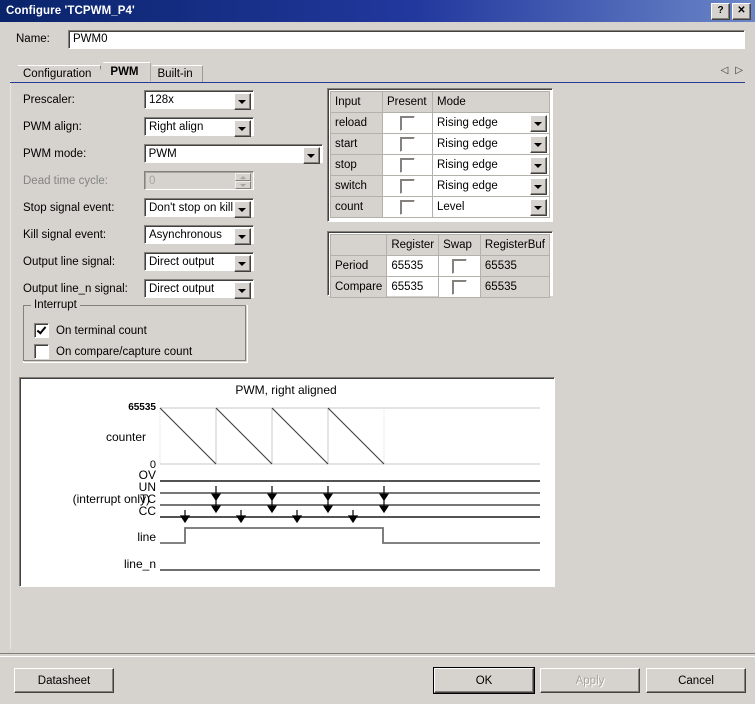 This screenshot has height=704, width=755. I want to click on register-buf-value-cell: 65535, so click(515, 266).